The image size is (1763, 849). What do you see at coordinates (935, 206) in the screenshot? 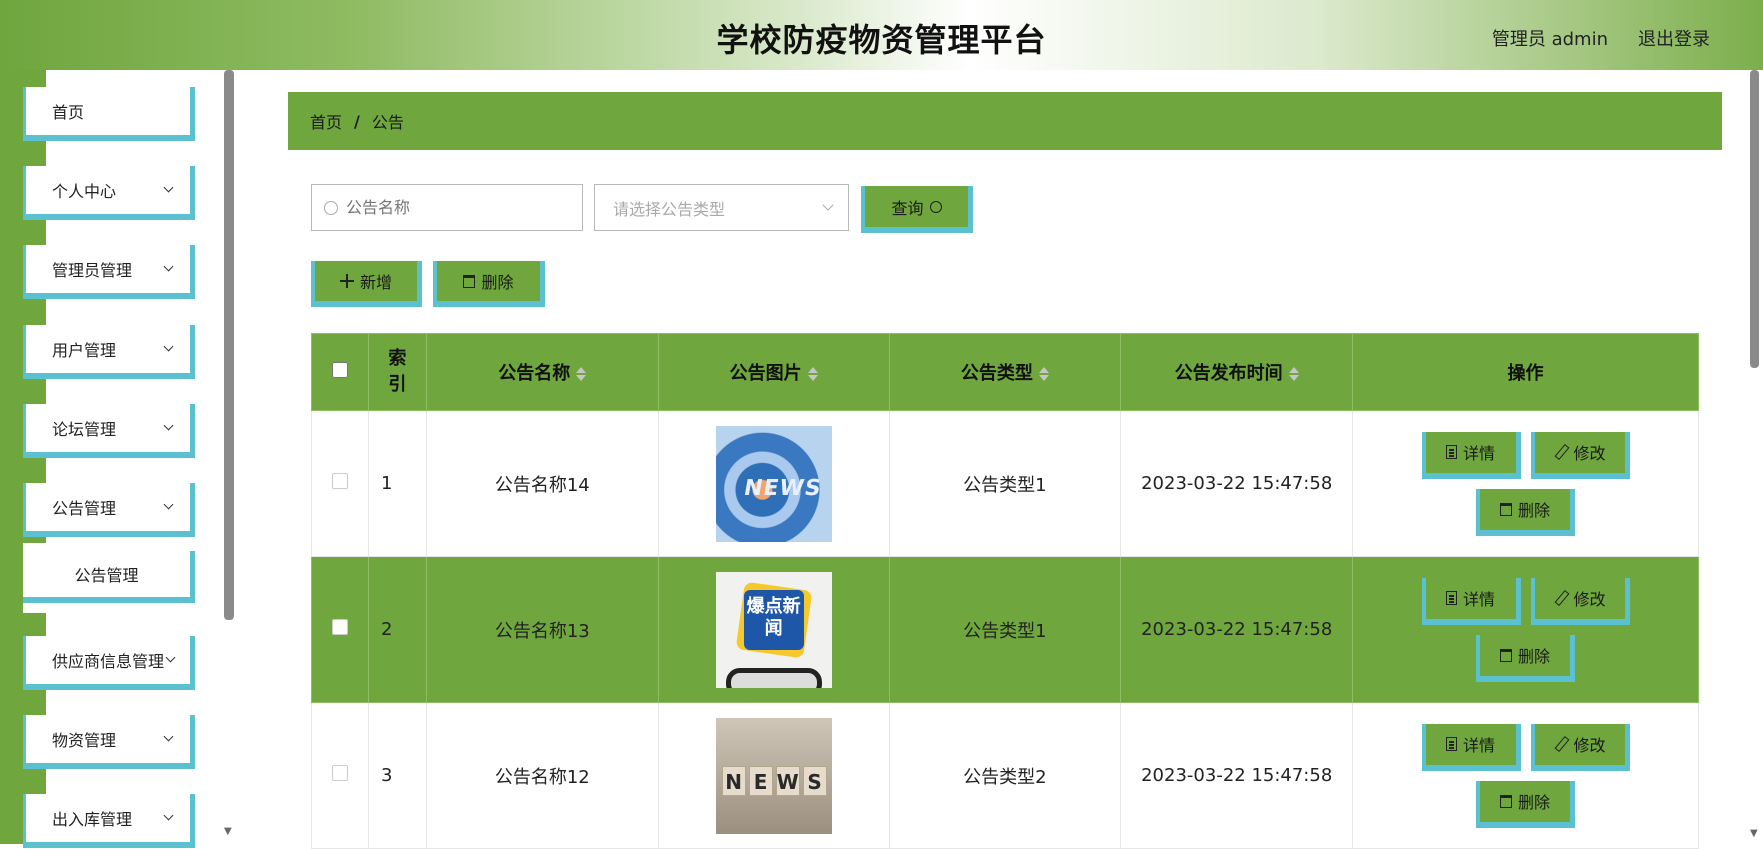
I see `search-icon` at bounding box center [935, 206].